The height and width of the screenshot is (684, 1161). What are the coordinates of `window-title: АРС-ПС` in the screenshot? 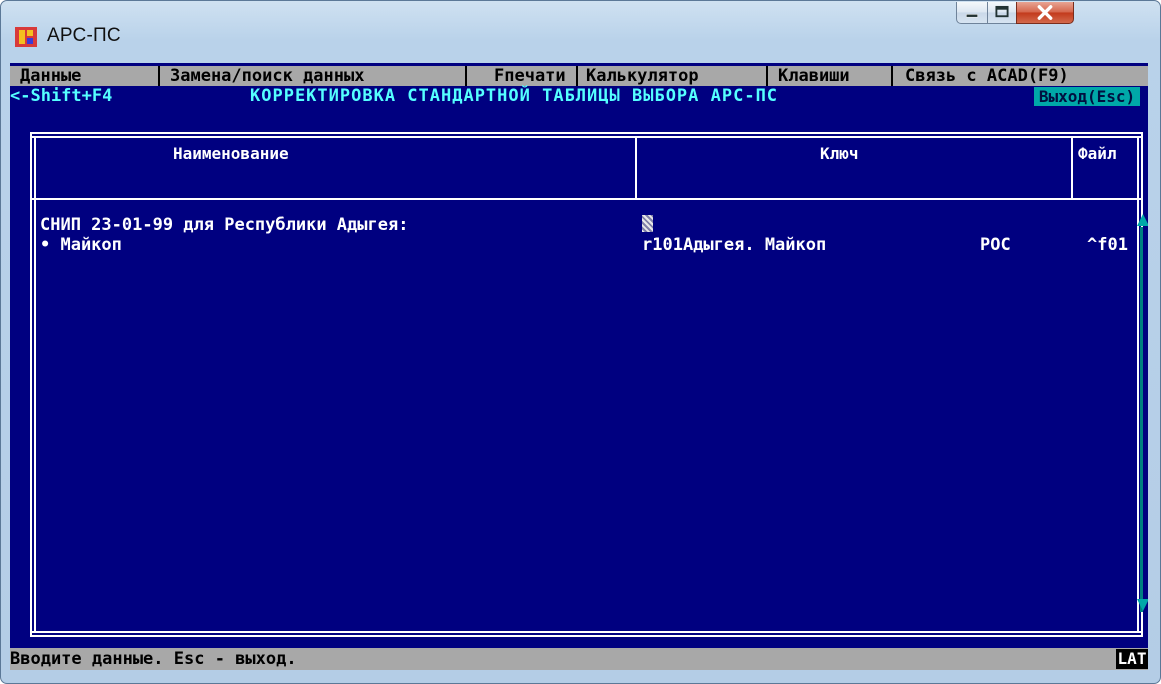 It's located at (84, 35).